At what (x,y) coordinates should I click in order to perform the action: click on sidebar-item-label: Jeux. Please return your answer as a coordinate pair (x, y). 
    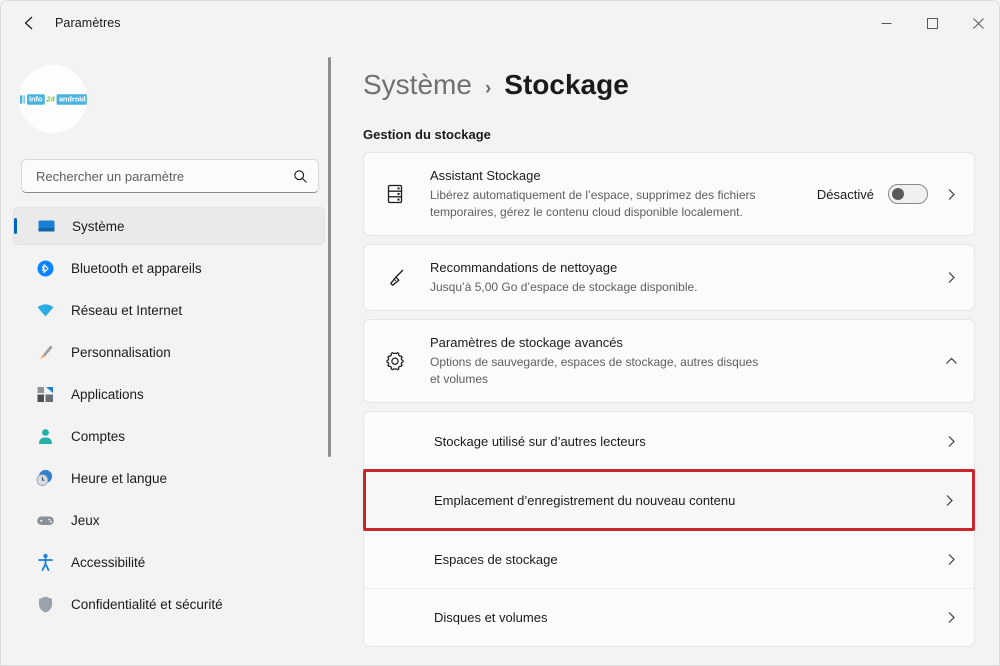
    Looking at the image, I should click on (85, 520).